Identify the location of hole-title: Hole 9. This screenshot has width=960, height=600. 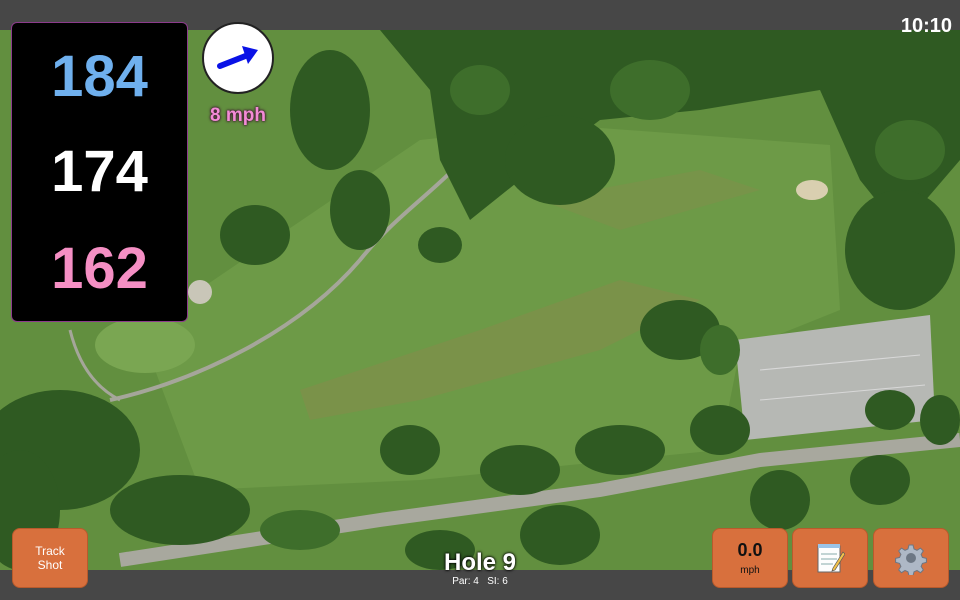
(480, 562).